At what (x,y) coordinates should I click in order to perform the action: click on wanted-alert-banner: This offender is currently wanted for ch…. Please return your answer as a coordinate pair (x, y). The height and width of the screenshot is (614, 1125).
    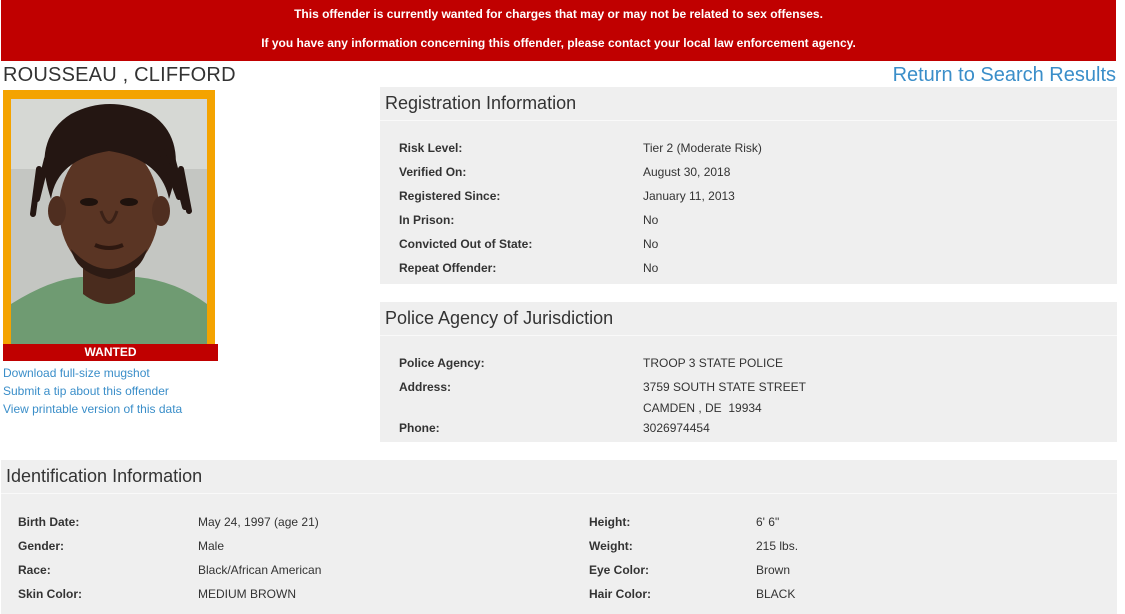
    Looking at the image, I should click on (558, 30).